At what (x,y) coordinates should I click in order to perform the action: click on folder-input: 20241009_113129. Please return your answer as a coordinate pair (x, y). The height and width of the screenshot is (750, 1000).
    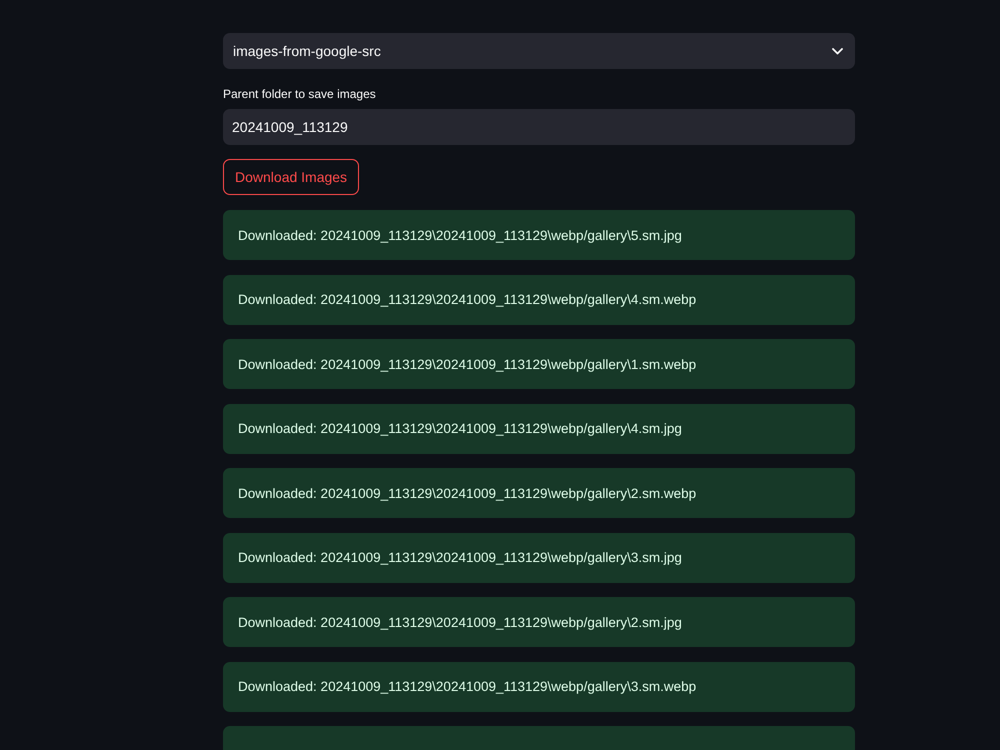
    Looking at the image, I should click on (539, 127).